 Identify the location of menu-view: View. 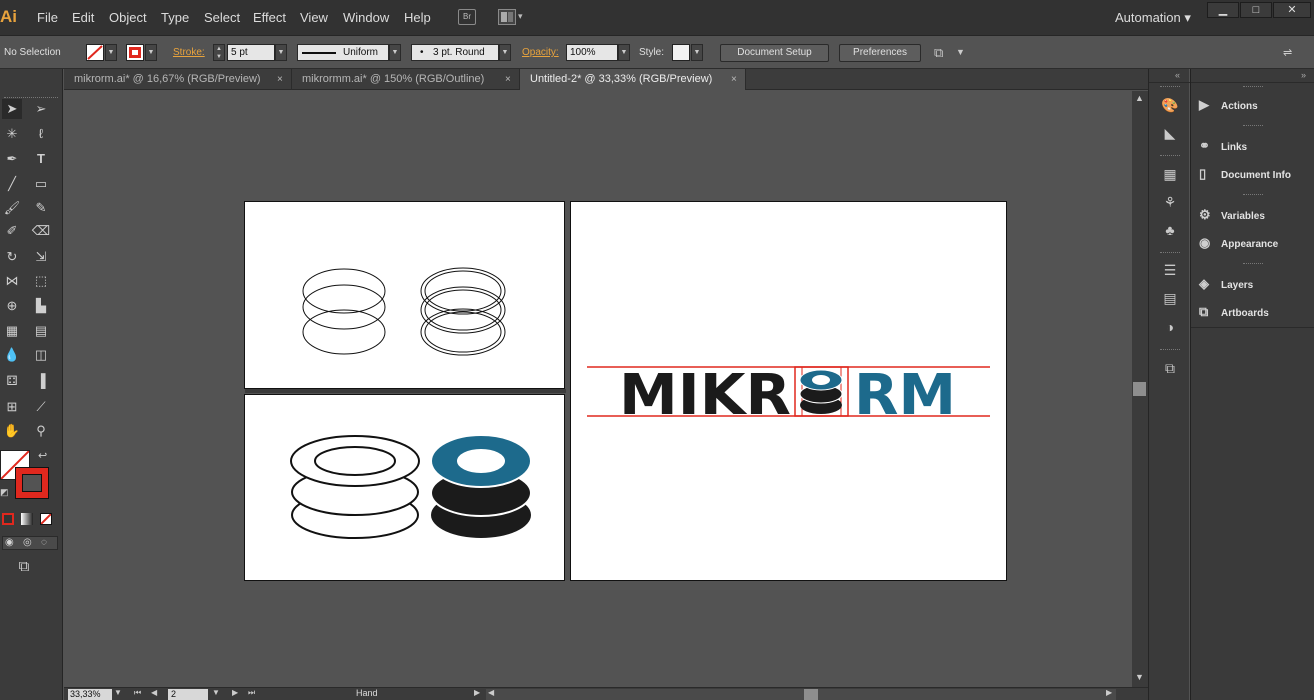
(314, 17).